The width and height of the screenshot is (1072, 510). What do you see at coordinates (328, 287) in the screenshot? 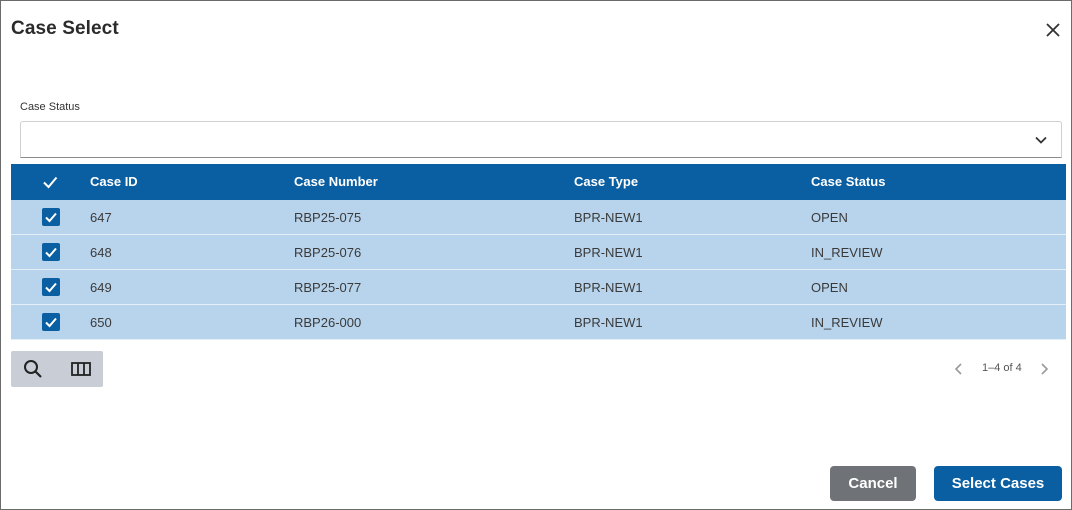
I see `cell-case-number: RBP25-077` at bounding box center [328, 287].